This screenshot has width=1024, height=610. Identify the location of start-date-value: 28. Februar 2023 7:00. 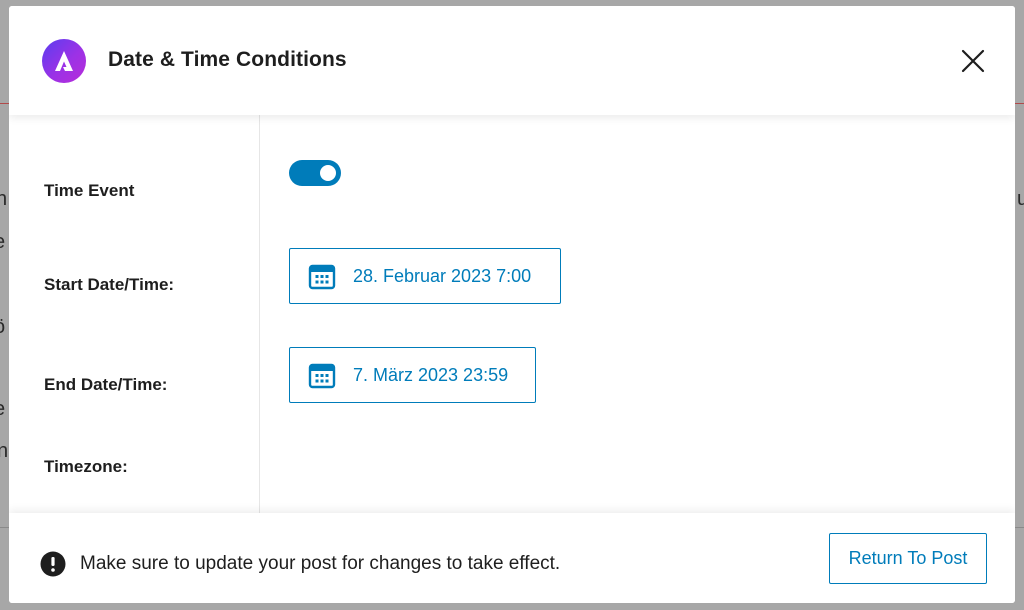
(442, 275).